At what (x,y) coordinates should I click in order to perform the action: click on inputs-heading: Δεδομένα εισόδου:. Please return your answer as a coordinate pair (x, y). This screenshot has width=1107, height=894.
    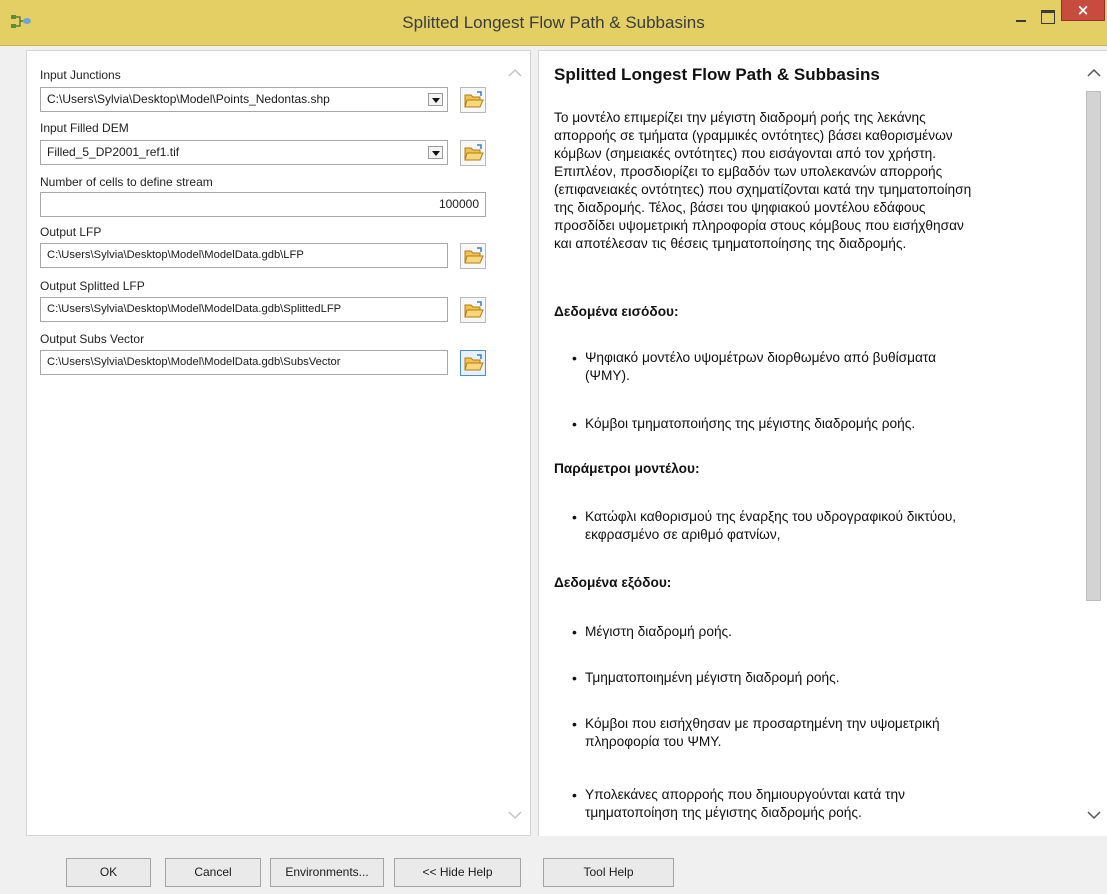
    Looking at the image, I should click on (616, 311).